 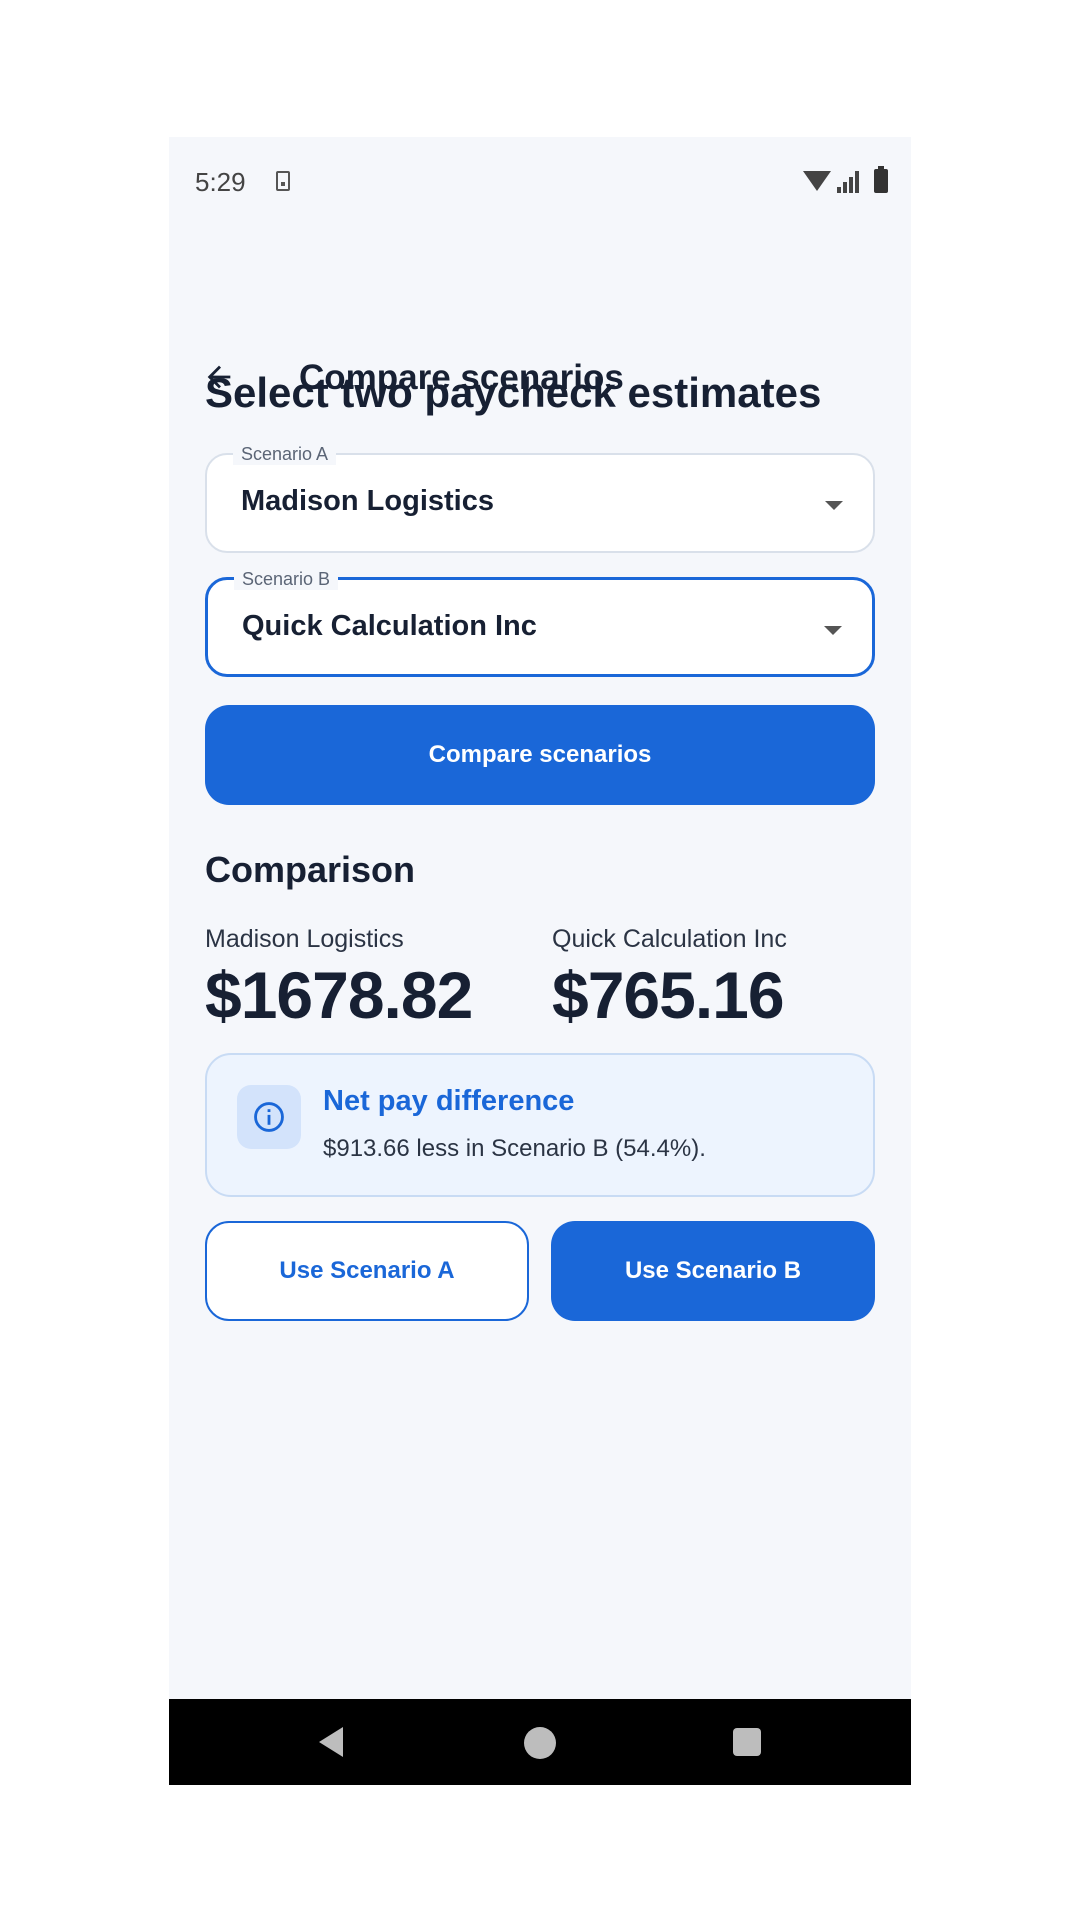 What do you see at coordinates (286, 579) in the screenshot?
I see `scenario-b-label: Scenario B` at bounding box center [286, 579].